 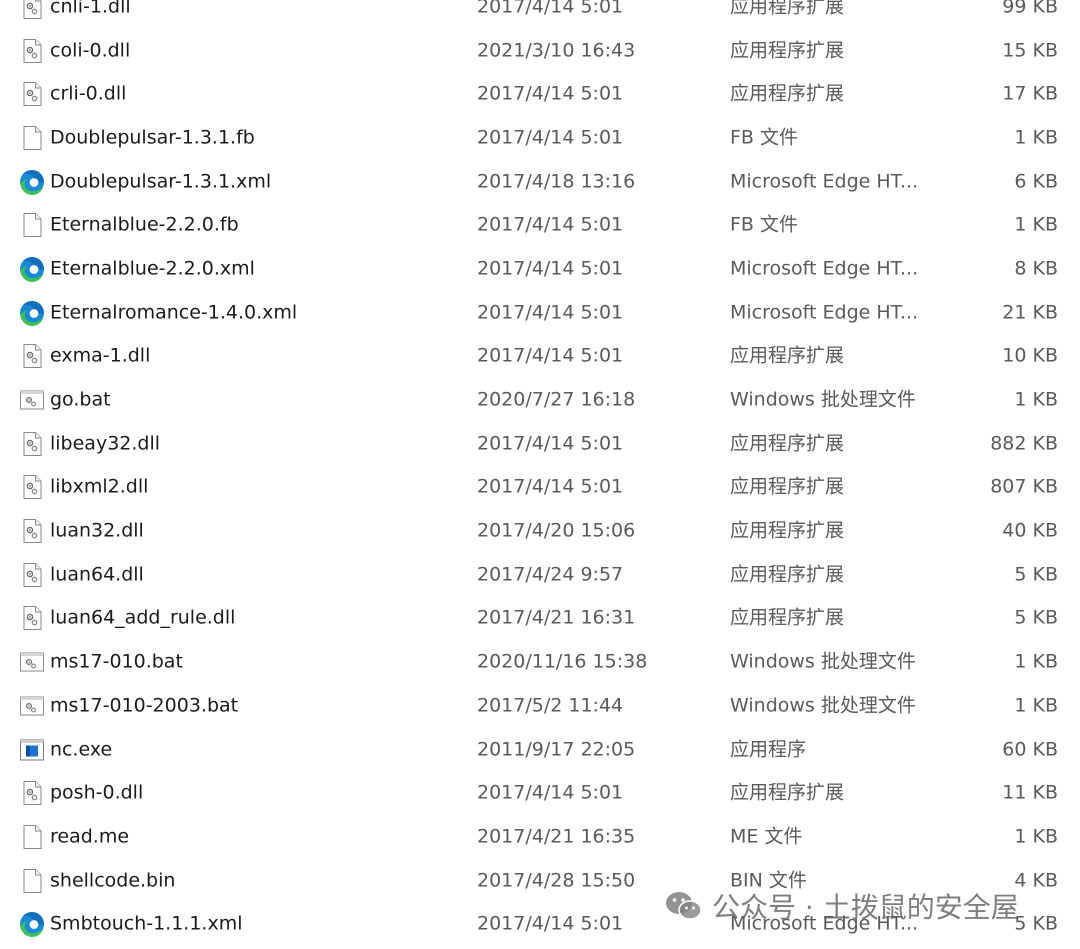 What do you see at coordinates (540, 575) in the screenshot?
I see `file-row: luan64.dll 2017/4/24 9:57 应用程序扩展 5 KB` at bounding box center [540, 575].